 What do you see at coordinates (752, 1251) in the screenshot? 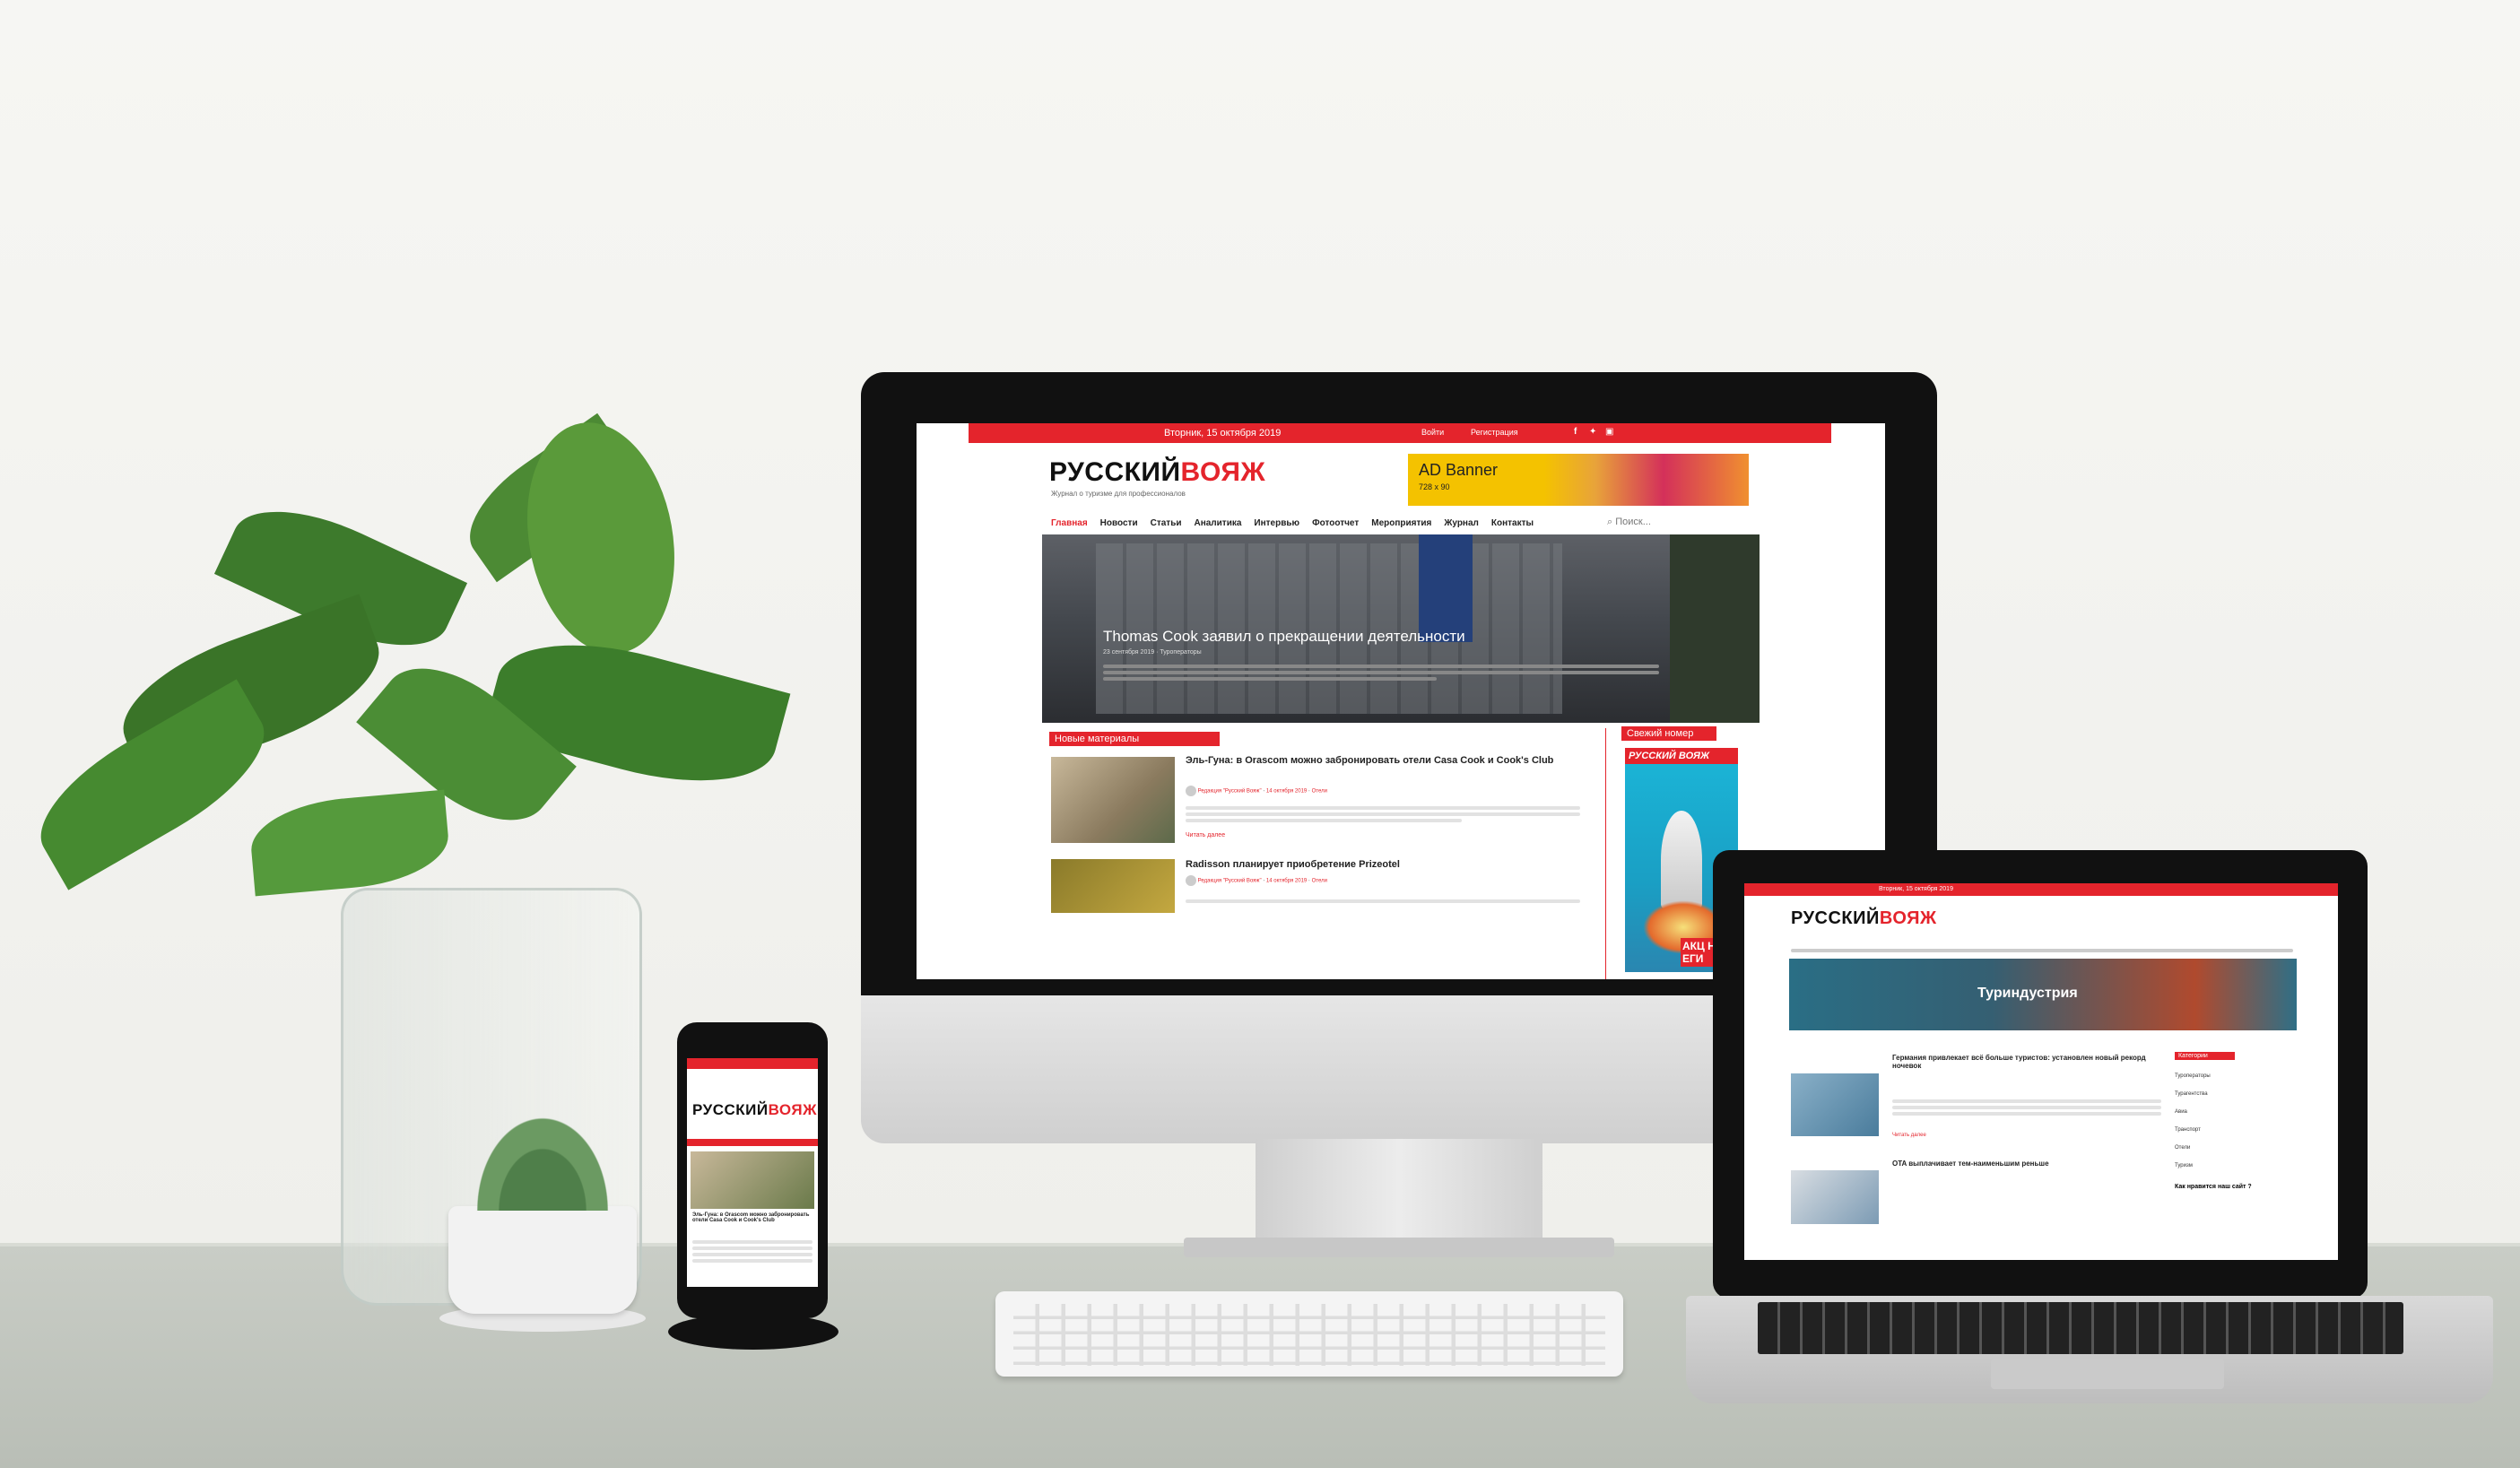
I see `phone-article-excerpt` at bounding box center [752, 1251].